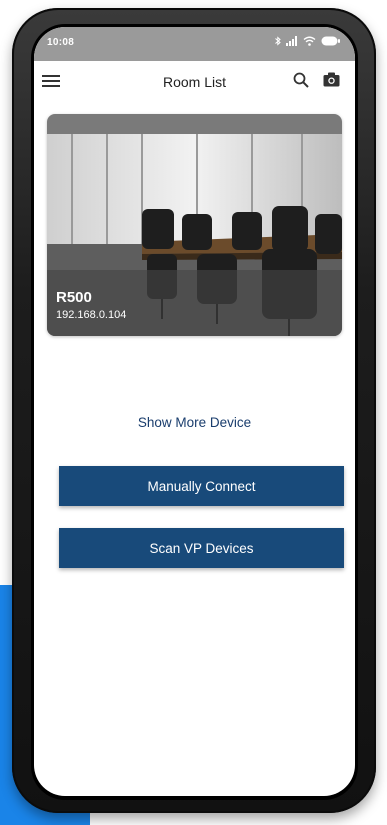 The width and height of the screenshot is (387, 825). I want to click on status-icons, so click(308, 41).